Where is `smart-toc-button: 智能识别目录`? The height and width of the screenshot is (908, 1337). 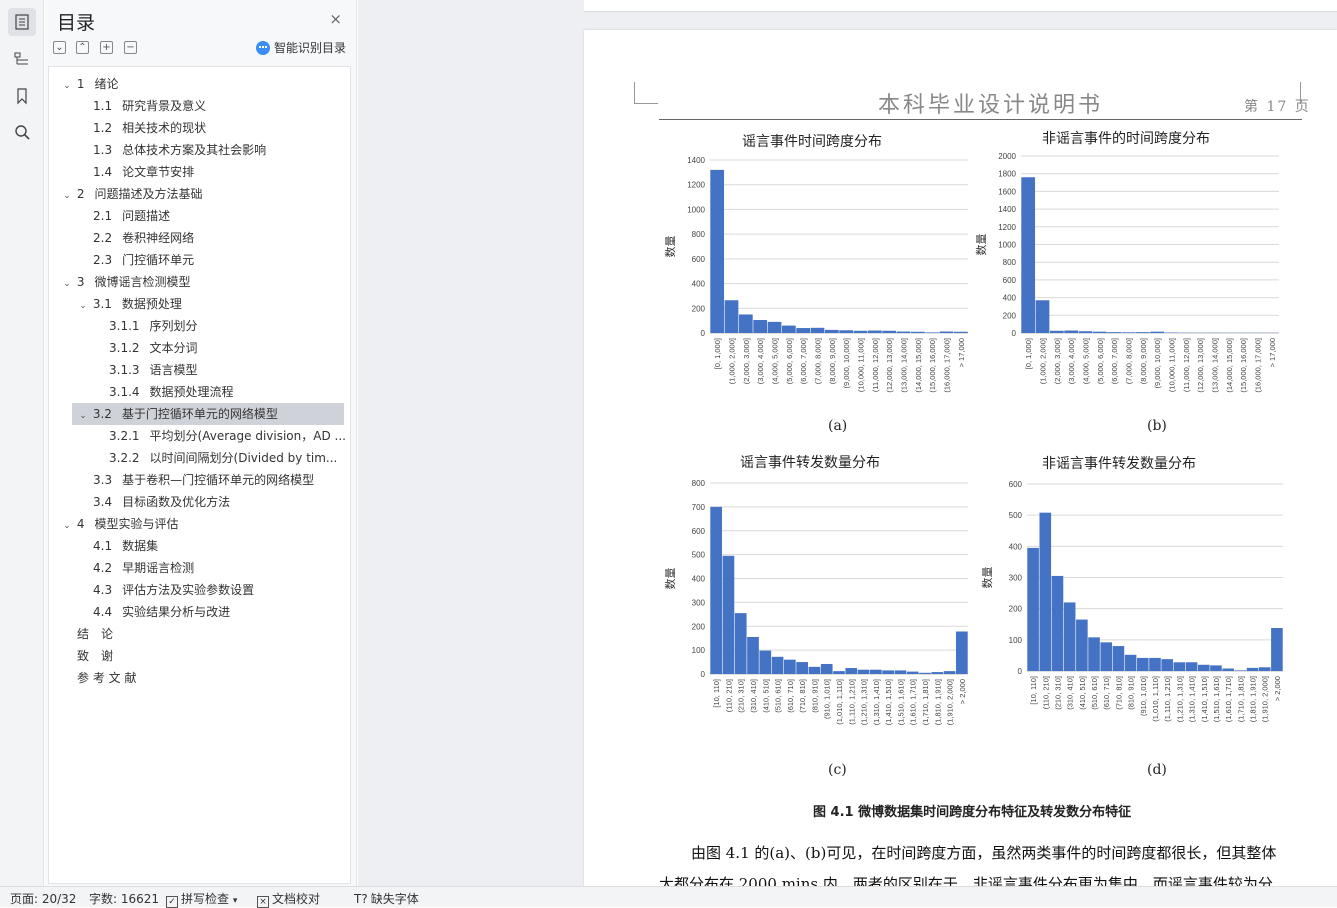 smart-toc-button: 智能识别目录 is located at coordinates (301, 47).